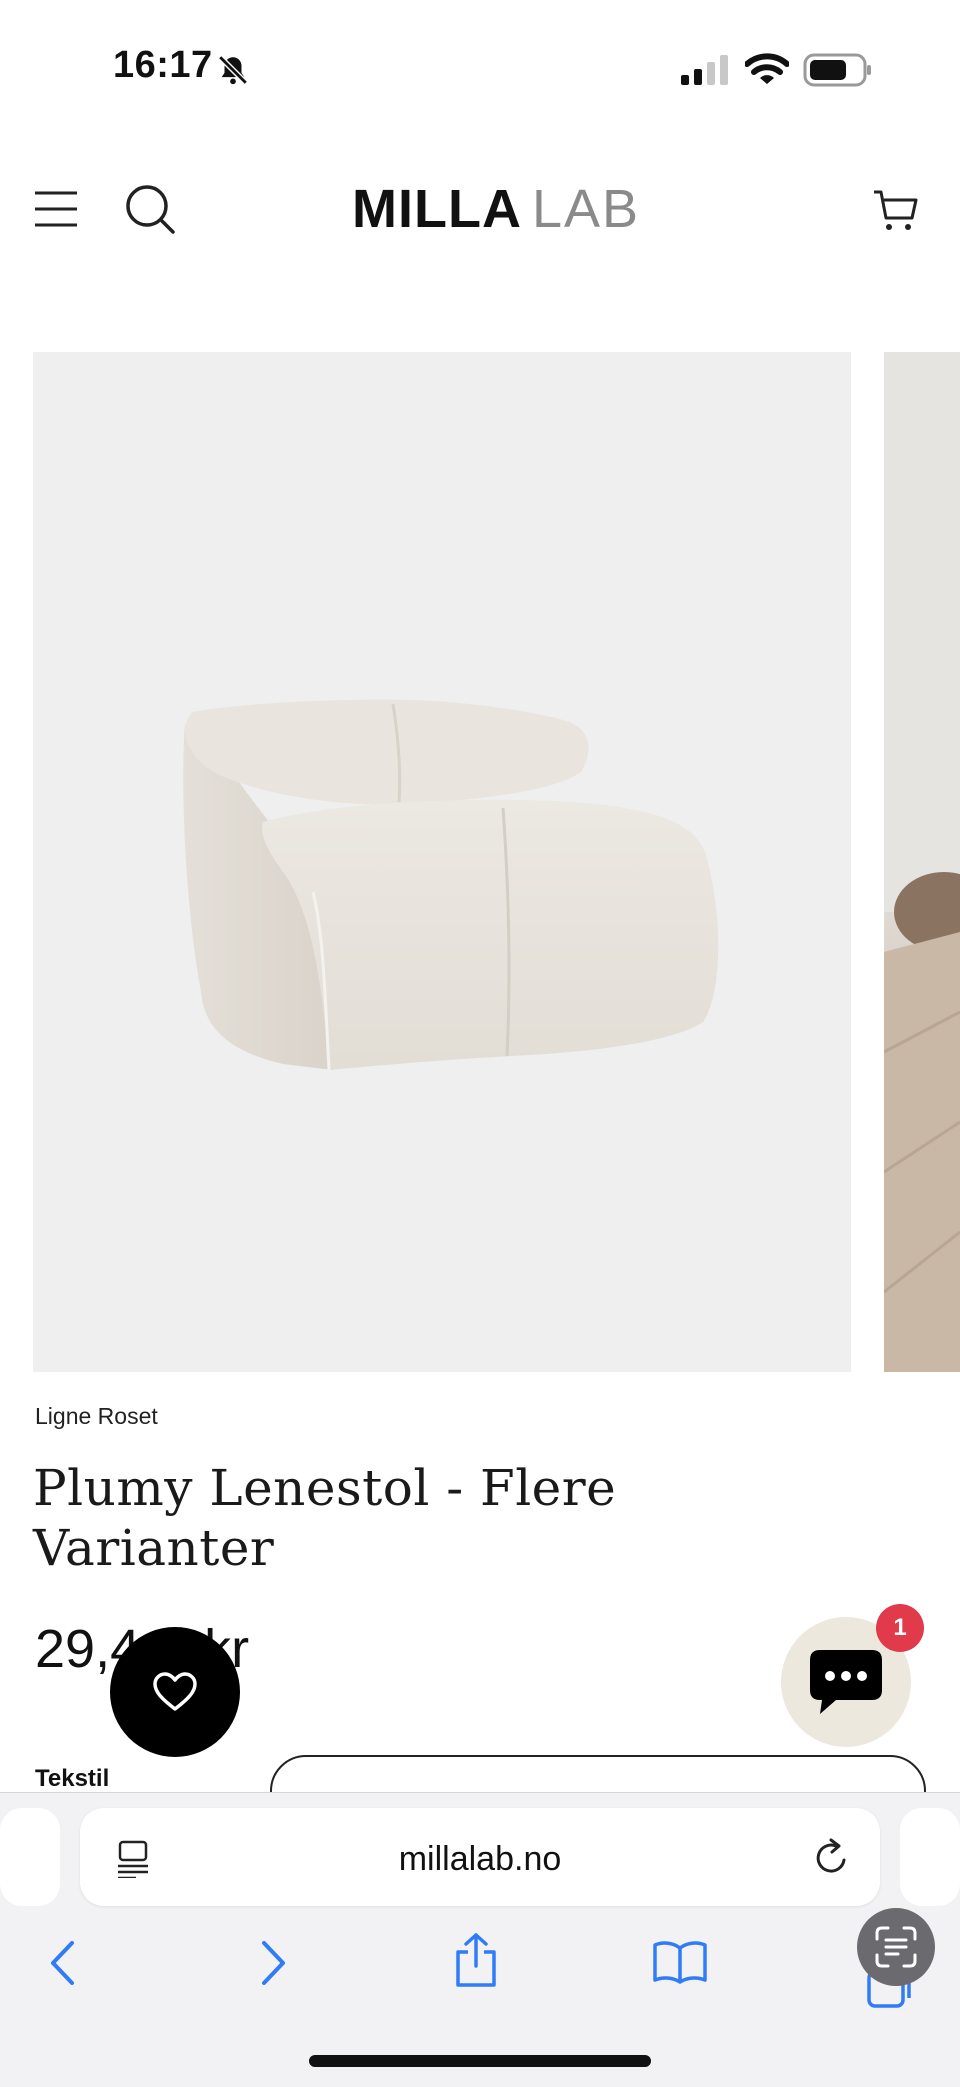 The width and height of the screenshot is (960, 2087). I want to click on wishlist-button, so click(175, 1692).